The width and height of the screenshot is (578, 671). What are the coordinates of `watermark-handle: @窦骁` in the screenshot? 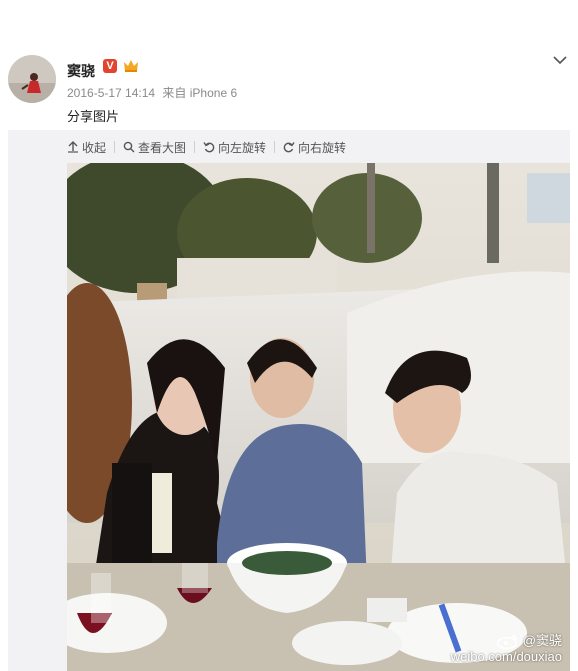 It's located at (542, 640).